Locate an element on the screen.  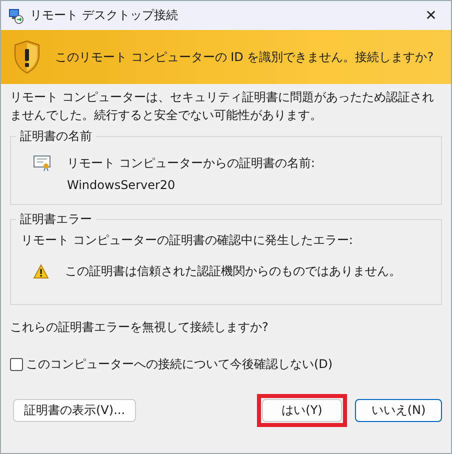
group-title: 証明書エラー is located at coordinates (56, 219).